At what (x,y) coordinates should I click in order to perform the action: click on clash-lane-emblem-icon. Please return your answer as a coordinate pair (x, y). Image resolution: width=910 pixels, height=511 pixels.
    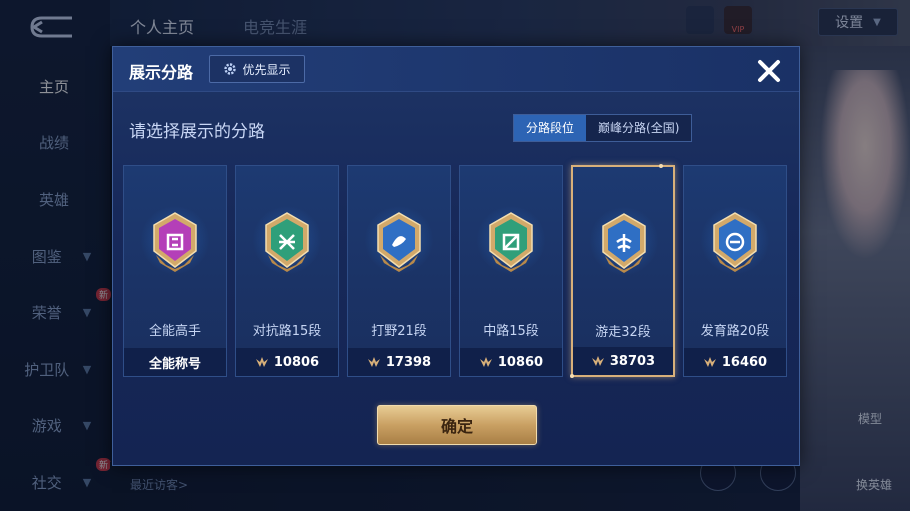
    Looking at the image, I should click on (287, 242).